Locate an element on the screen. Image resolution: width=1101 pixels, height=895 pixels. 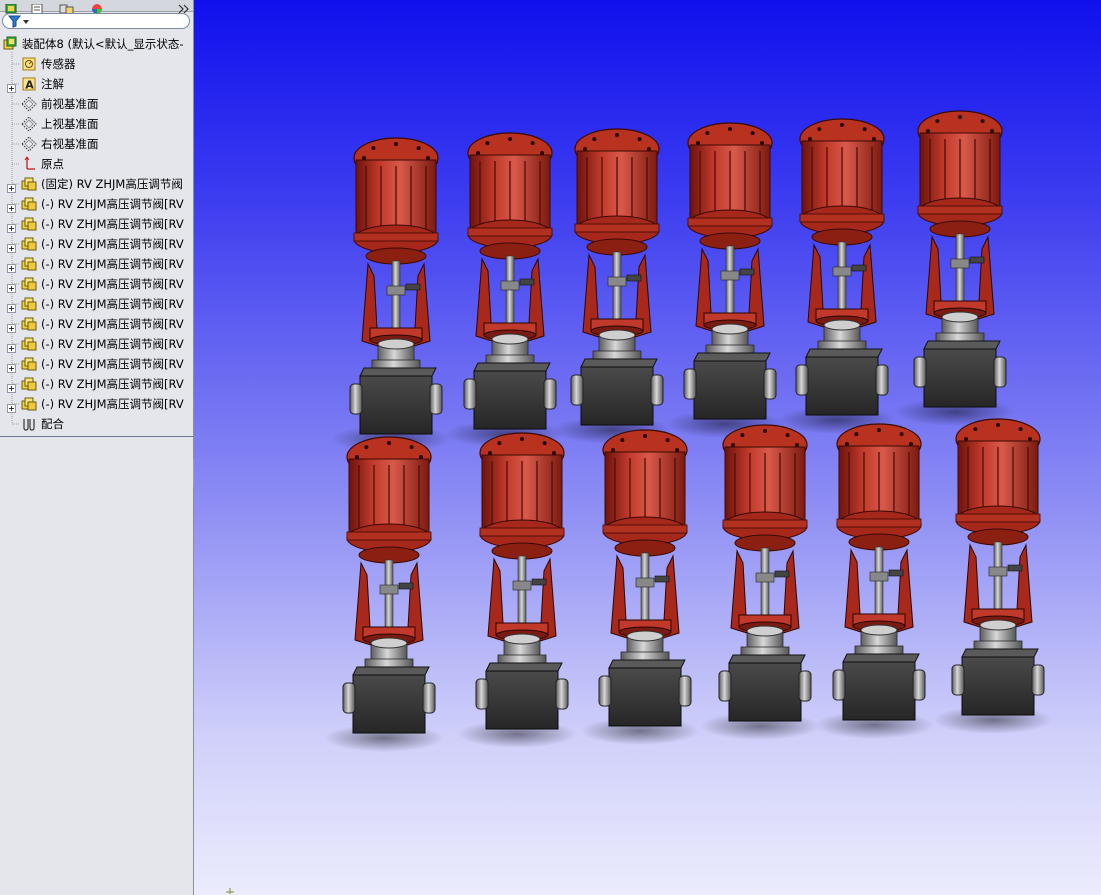
annotation-icon: A is located at coordinates (29, 84).